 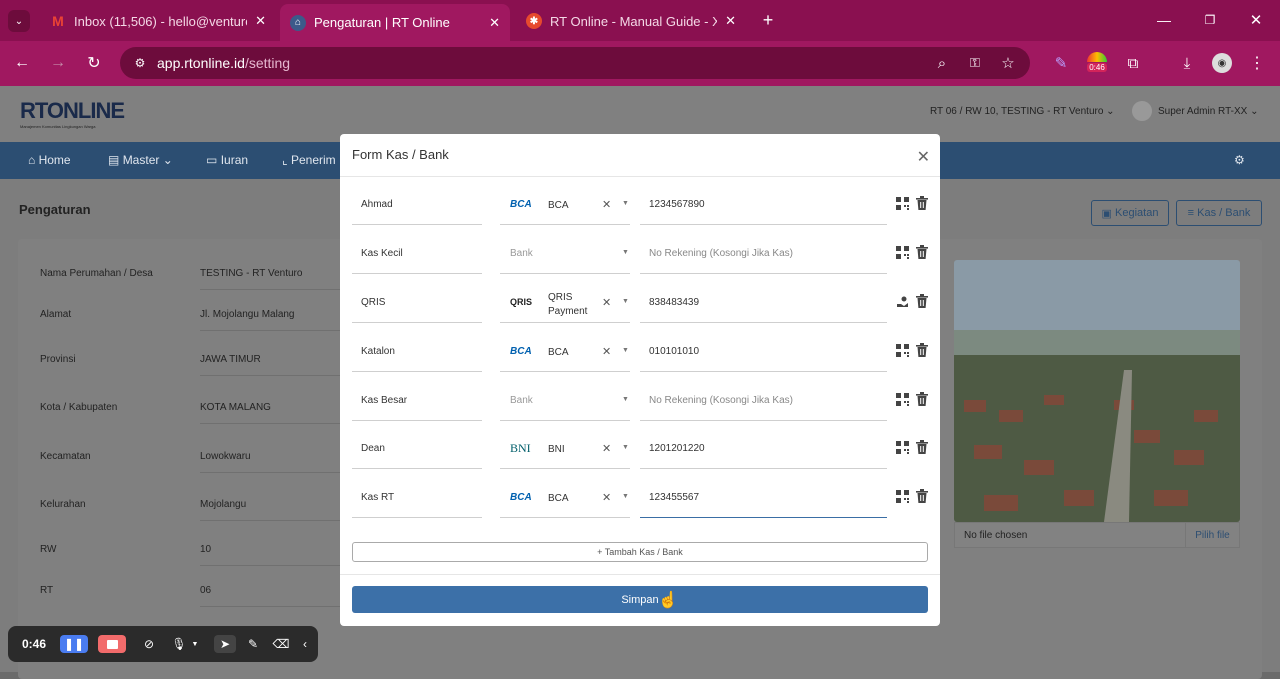 I want to click on kas-name-input: Kas RT, so click(x=417, y=500).